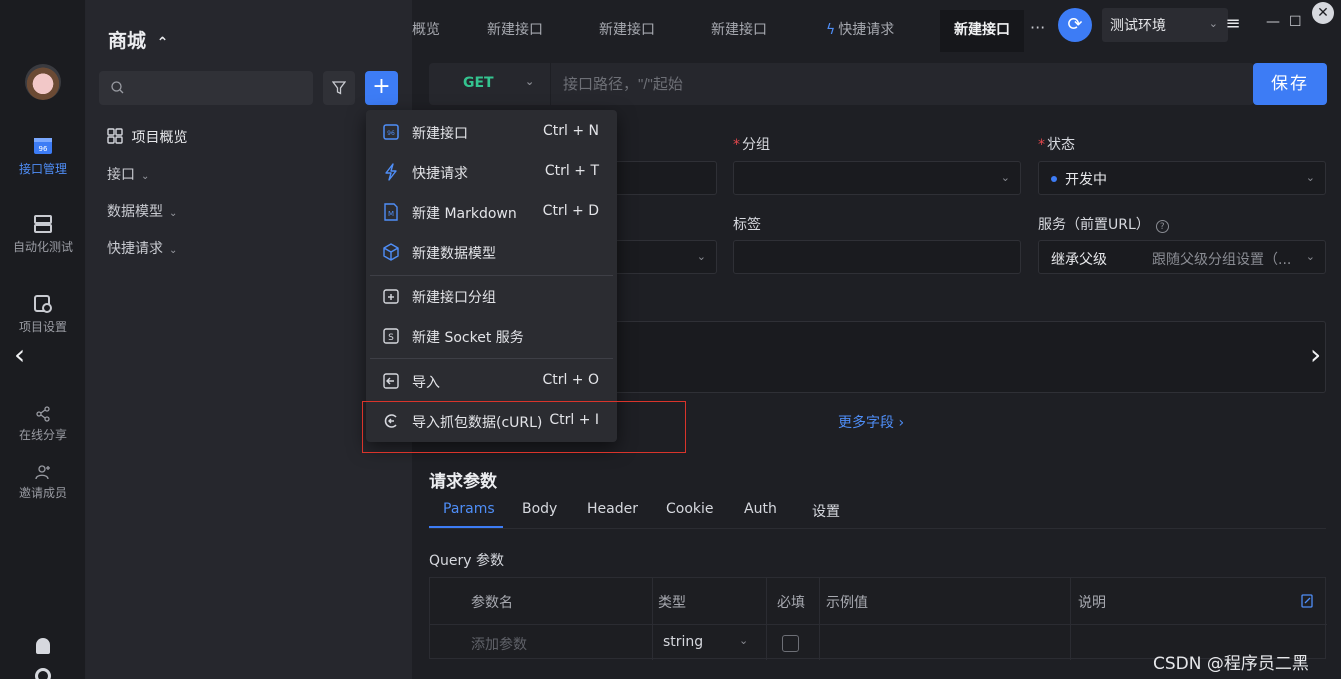 The image size is (1341, 679). Describe the element at coordinates (760, 509) in the screenshot. I see `tab-auth: Auth` at that location.